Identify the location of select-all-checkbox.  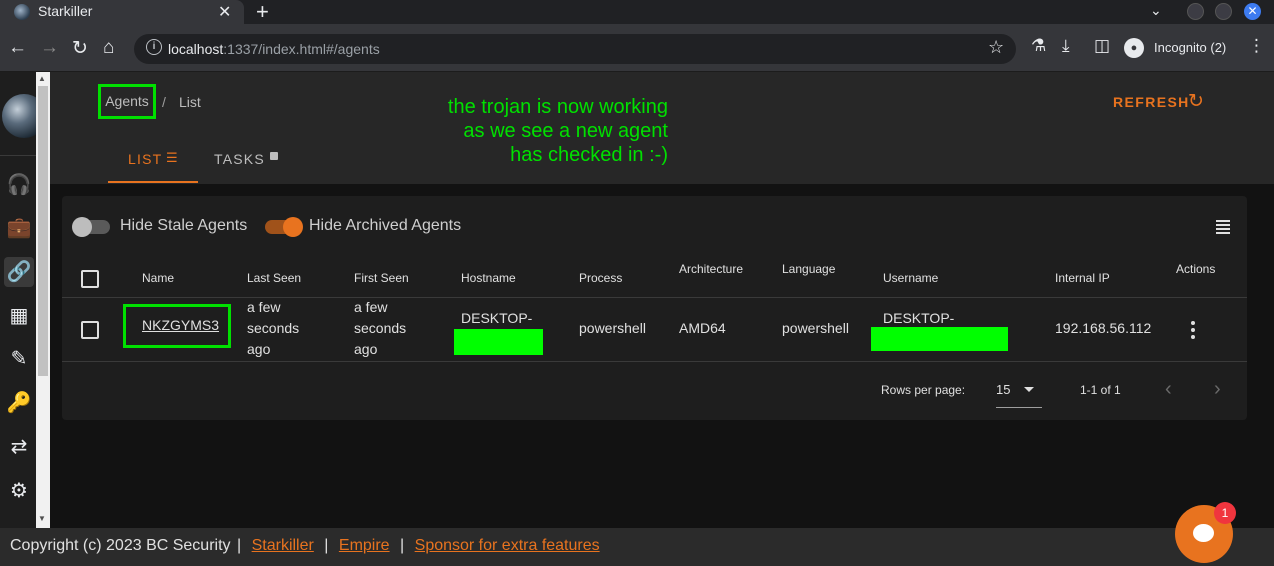
(90, 279).